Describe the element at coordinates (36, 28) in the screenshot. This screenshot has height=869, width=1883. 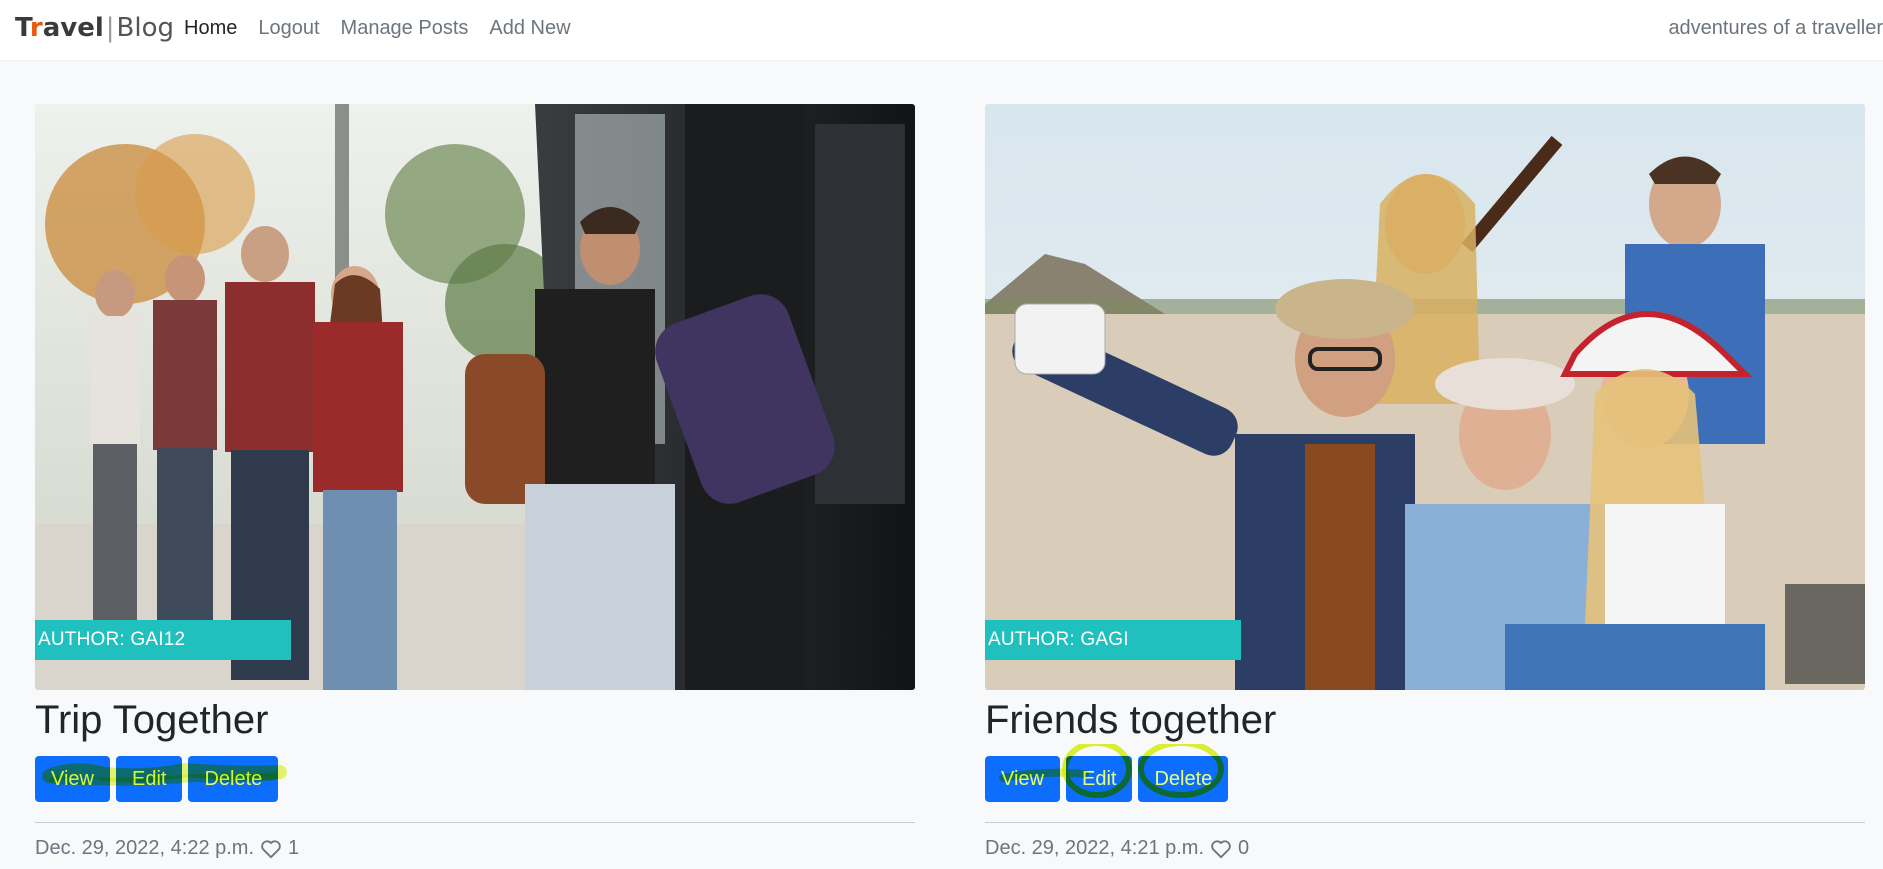
I see `brand-text-accent: r` at that location.